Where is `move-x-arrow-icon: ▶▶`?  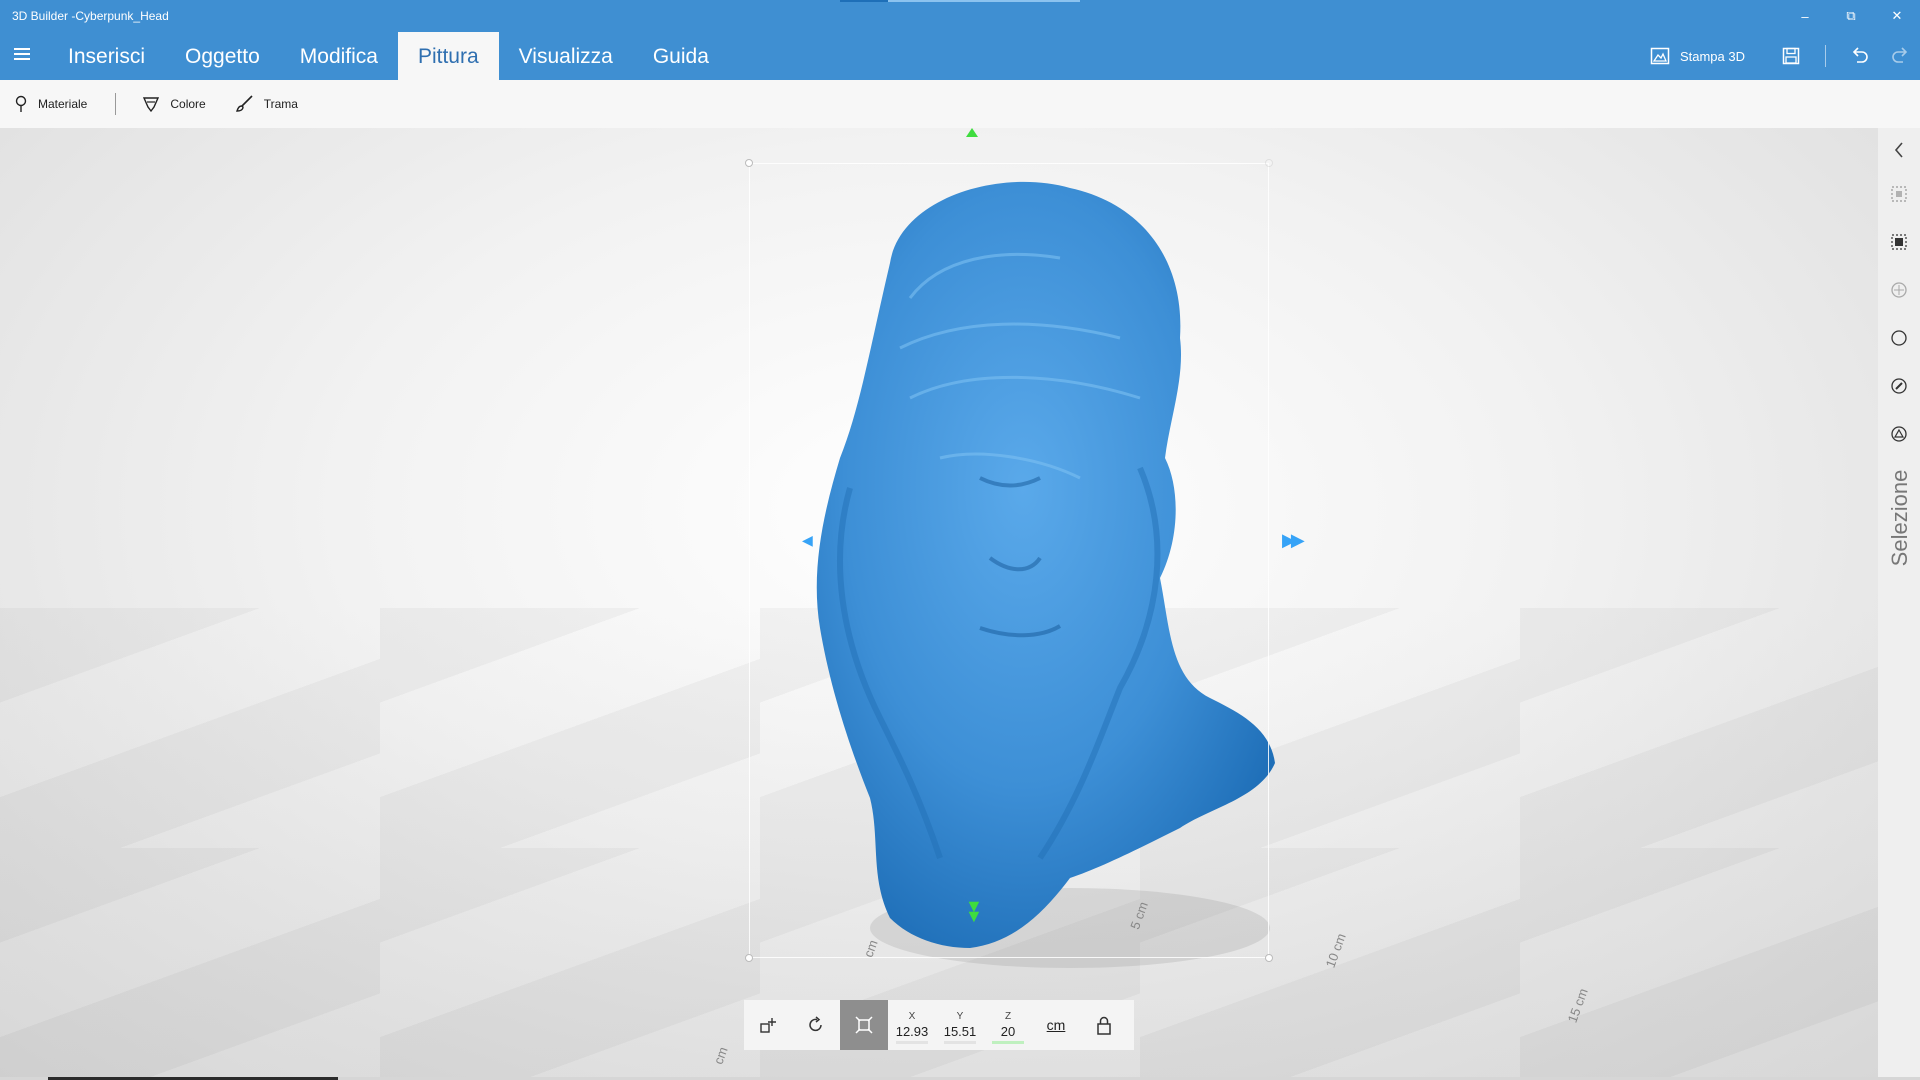
move-x-arrow-icon: ▶▶ is located at coordinates (1293, 540).